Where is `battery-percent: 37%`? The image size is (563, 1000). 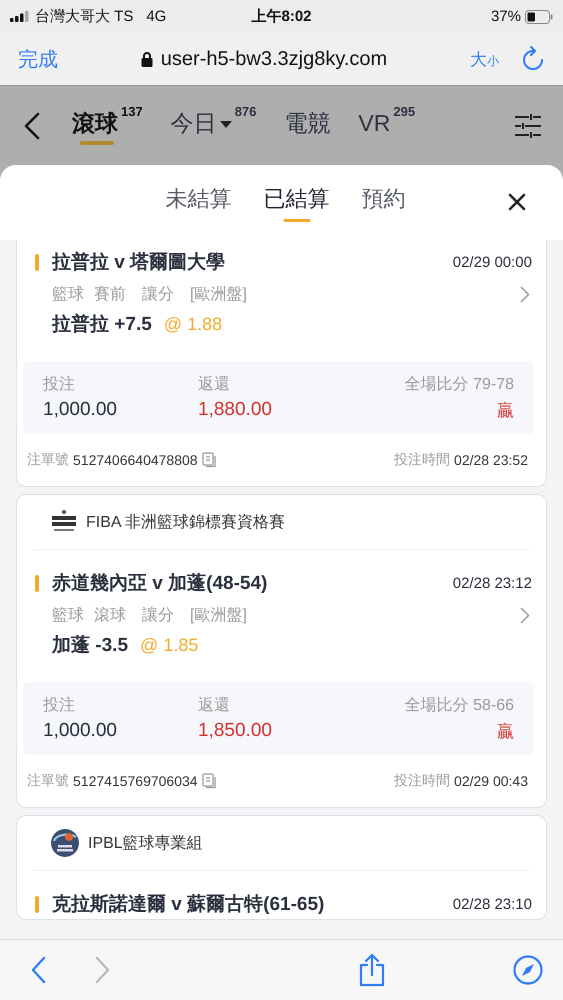
battery-percent: 37% is located at coordinates (505, 16).